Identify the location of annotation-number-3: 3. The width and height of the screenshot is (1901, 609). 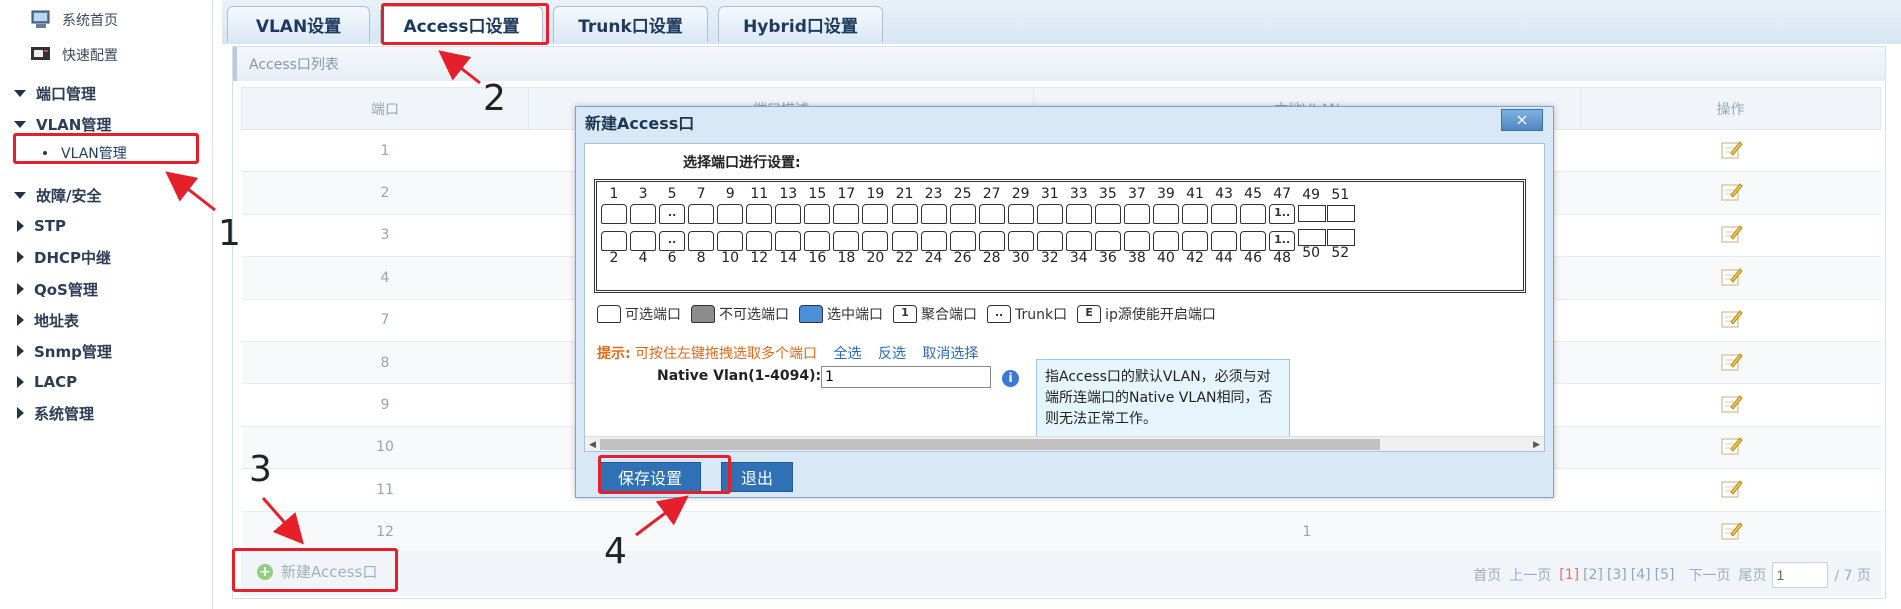
(260, 469).